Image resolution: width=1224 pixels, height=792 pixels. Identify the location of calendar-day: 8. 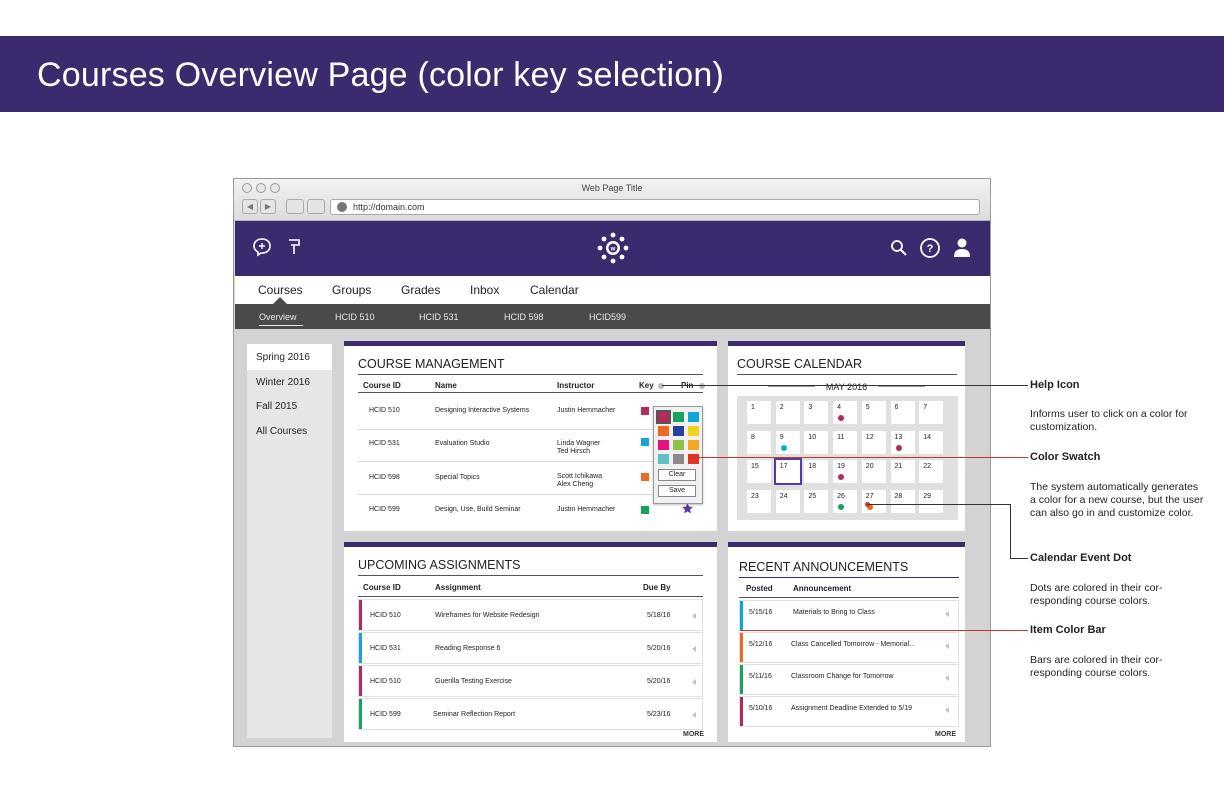
(759, 442).